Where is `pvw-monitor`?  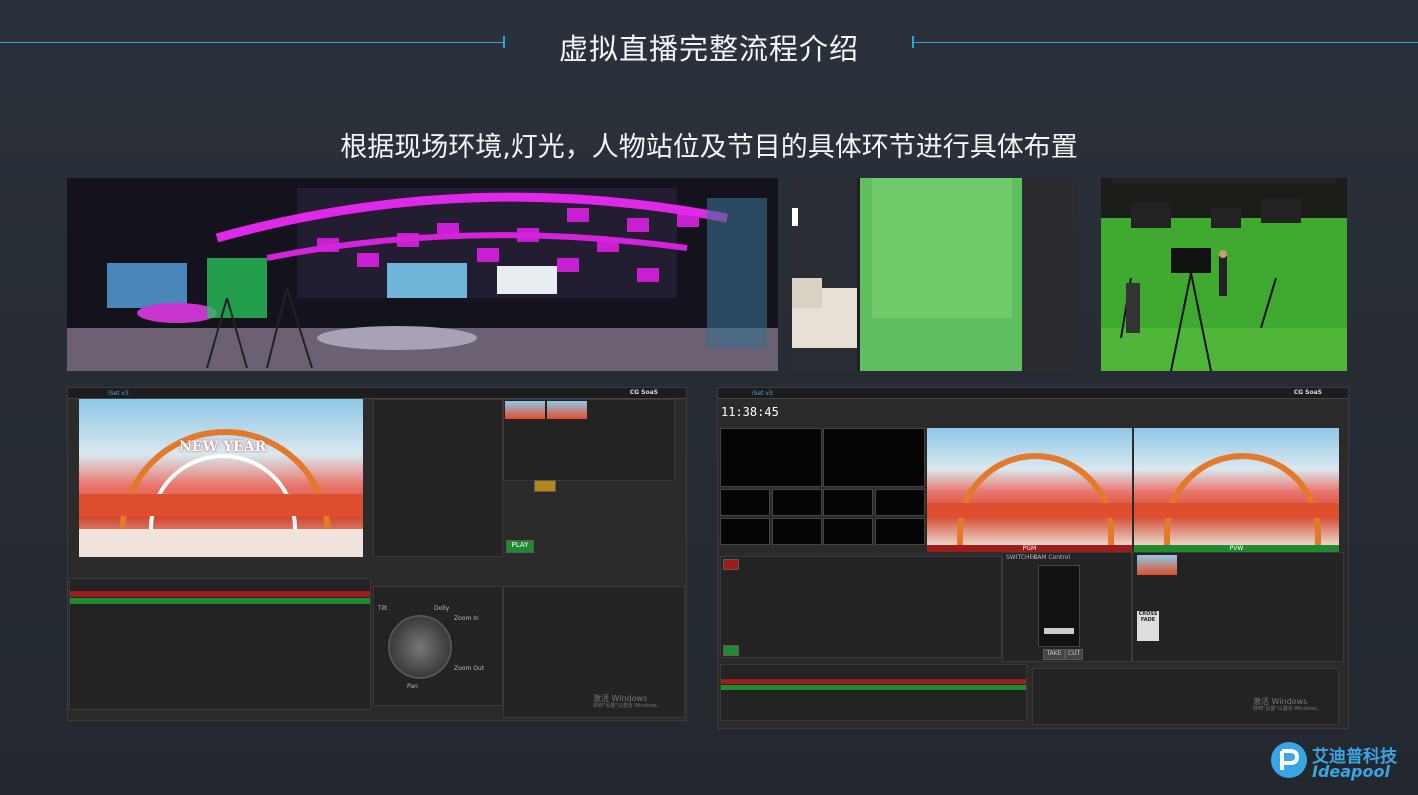 pvw-monitor is located at coordinates (1236, 486).